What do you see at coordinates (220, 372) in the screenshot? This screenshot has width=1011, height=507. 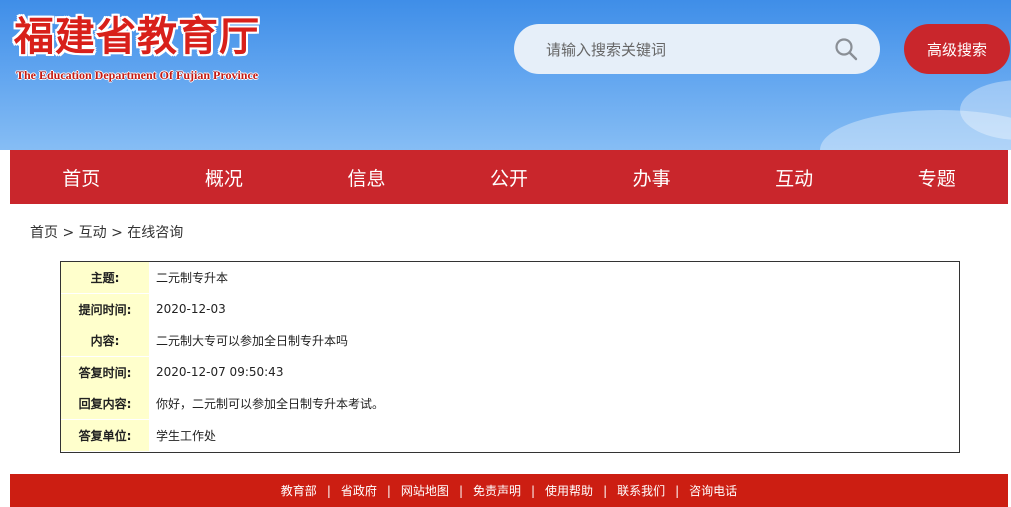 I see `detail-value: 2020-12-07 09:50:43` at bounding box center [220, 372].